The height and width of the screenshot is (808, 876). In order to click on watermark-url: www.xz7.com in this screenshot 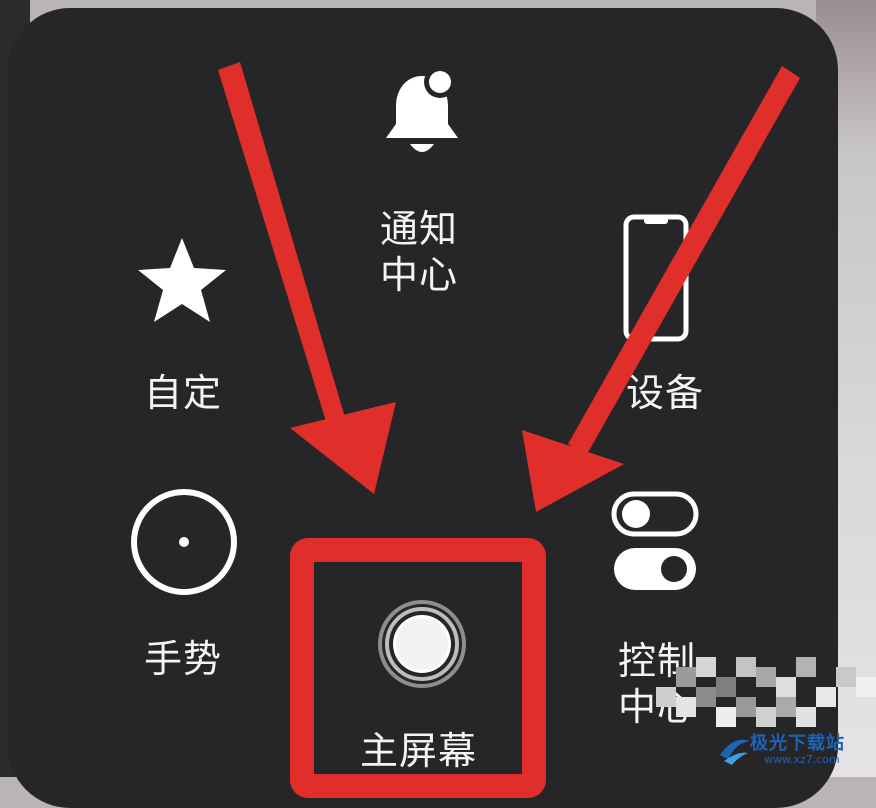, I will do `click(802, 759)`.